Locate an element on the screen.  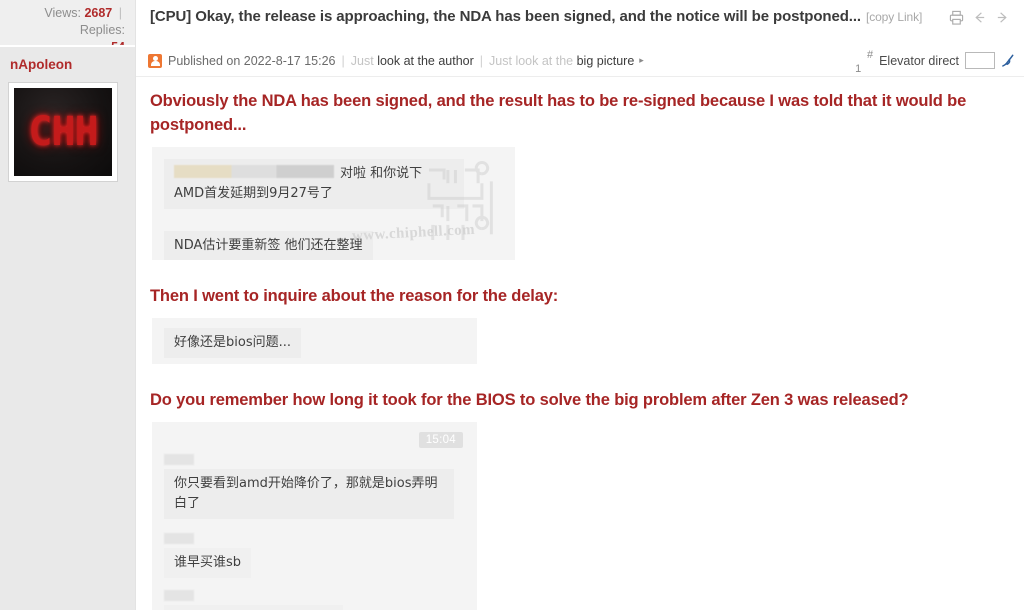
only-look-at-author-link: look at the author is located at coordinates (425, 61).